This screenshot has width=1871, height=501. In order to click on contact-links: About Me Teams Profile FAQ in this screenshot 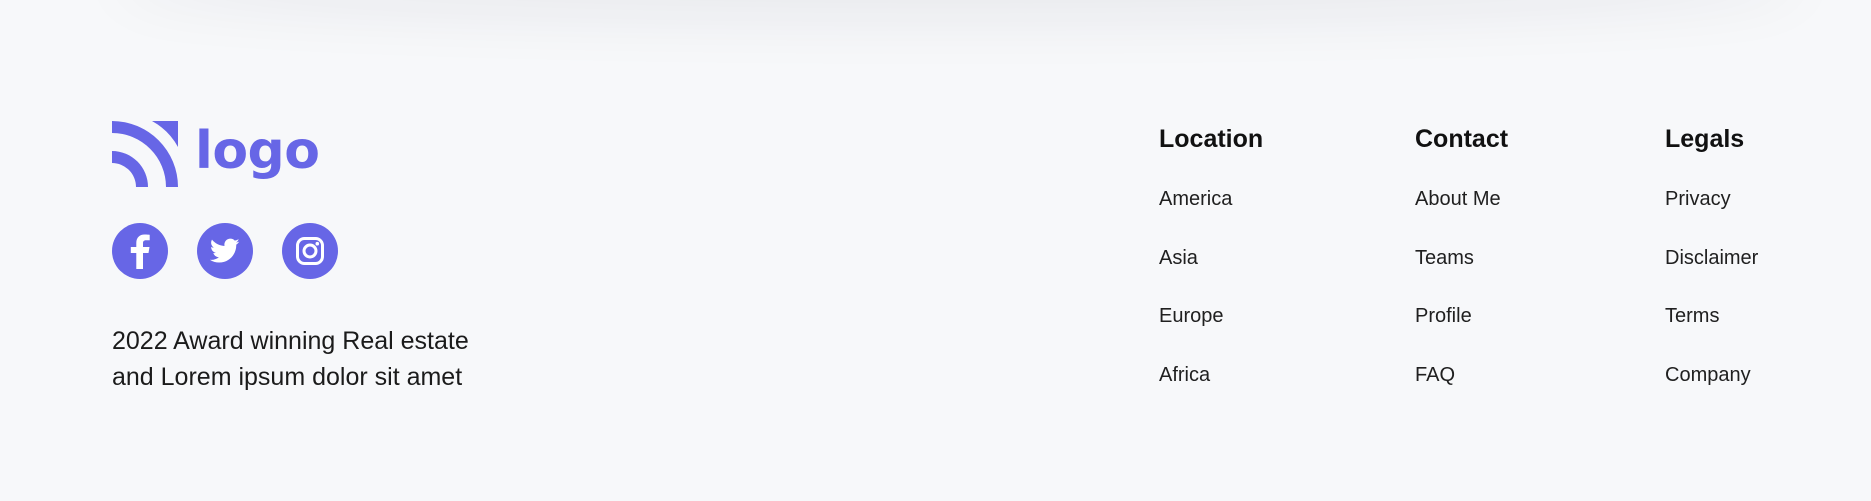, I will do `click(1461, 304)`.